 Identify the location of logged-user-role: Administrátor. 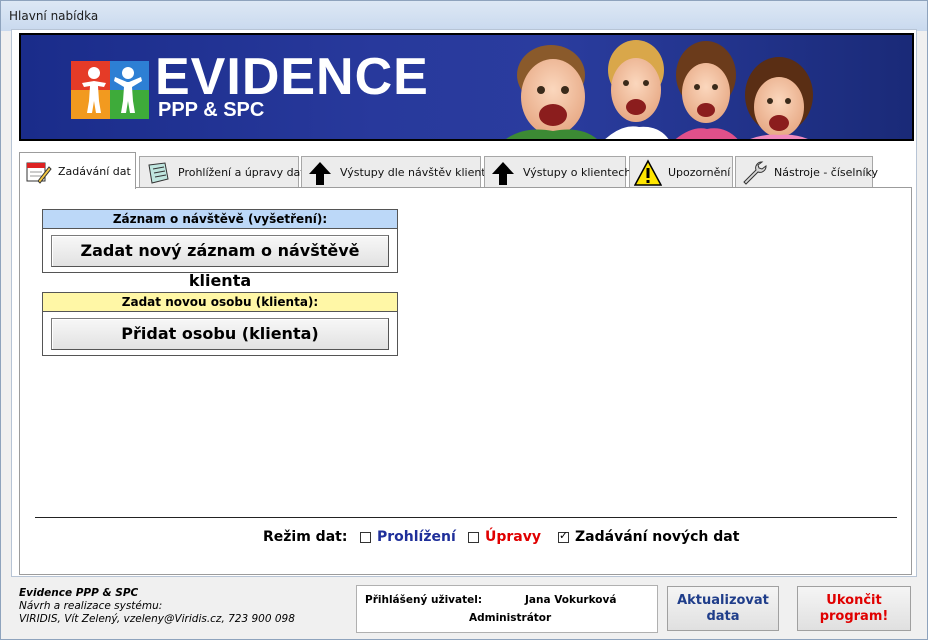
(510, 618).